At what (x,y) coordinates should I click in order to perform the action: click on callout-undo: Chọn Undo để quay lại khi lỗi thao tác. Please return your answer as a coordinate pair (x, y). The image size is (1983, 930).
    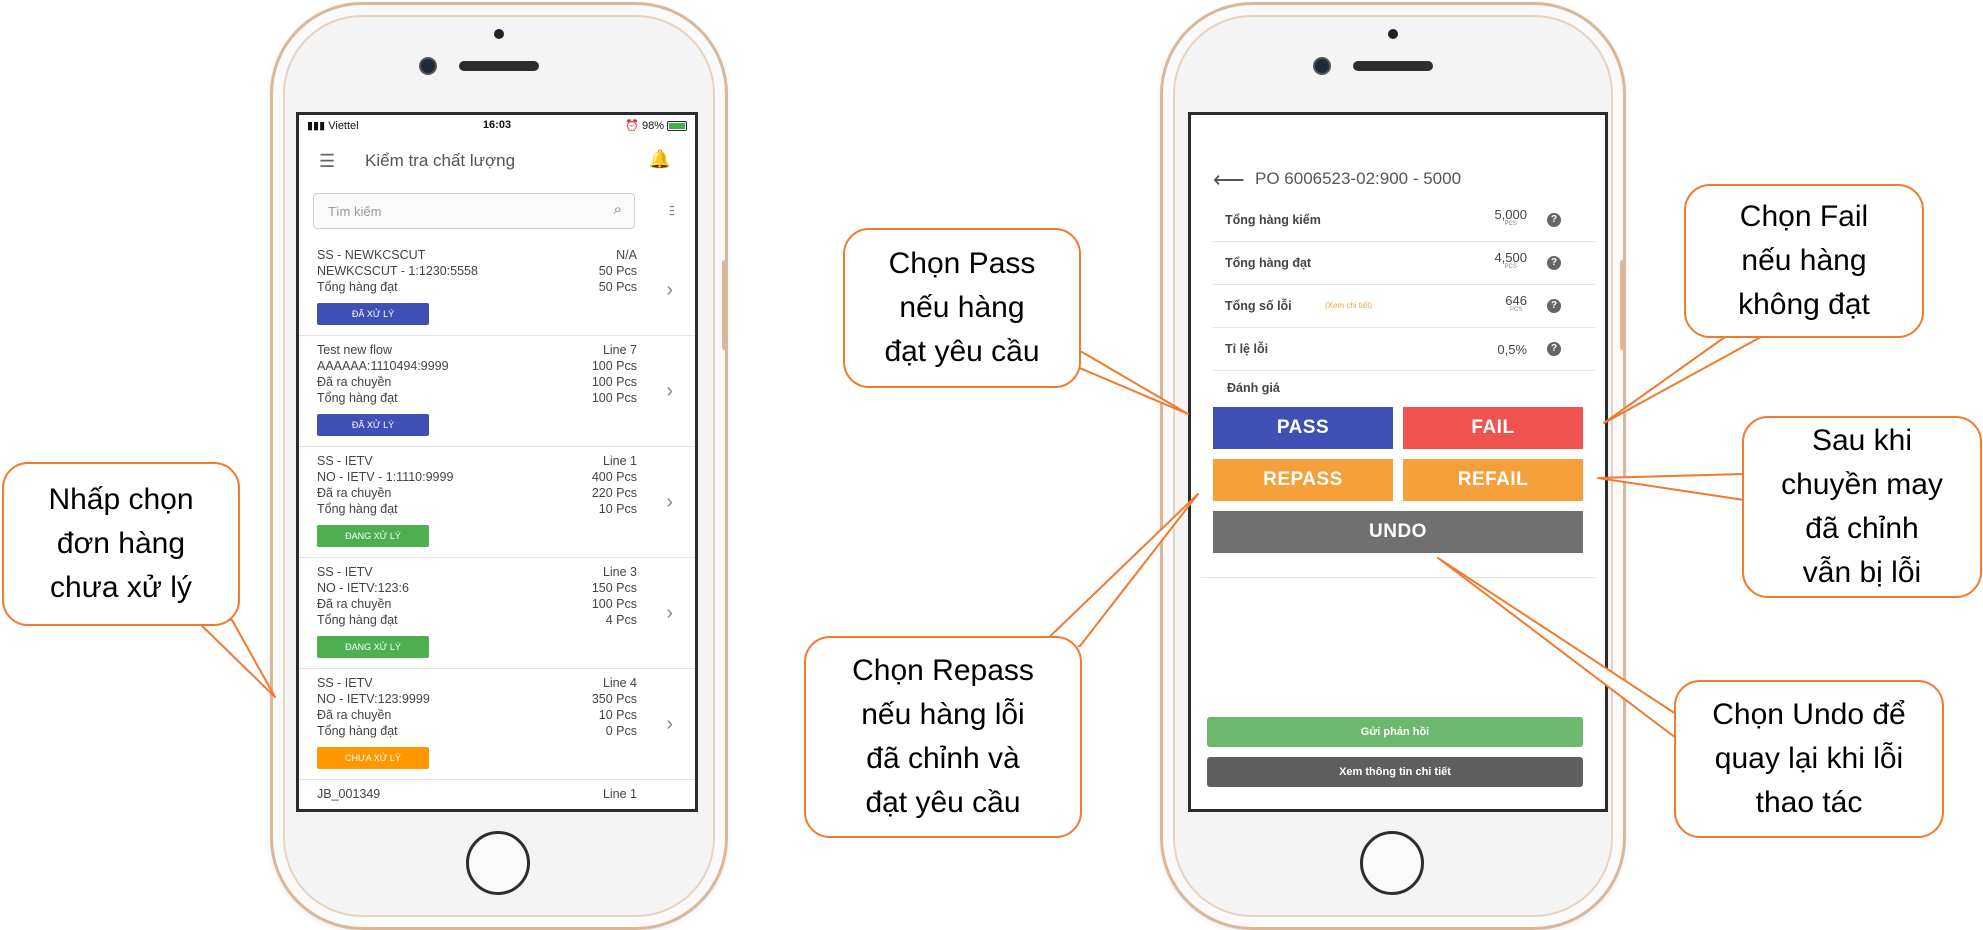
    Looking at the image, I should click on (1809, 759).